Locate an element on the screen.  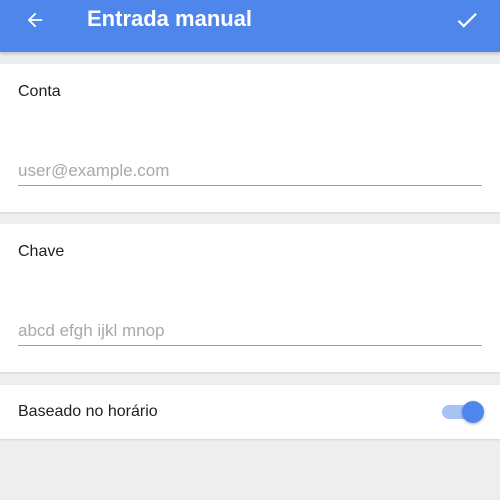
key-input is located at coordinates (250, 331).